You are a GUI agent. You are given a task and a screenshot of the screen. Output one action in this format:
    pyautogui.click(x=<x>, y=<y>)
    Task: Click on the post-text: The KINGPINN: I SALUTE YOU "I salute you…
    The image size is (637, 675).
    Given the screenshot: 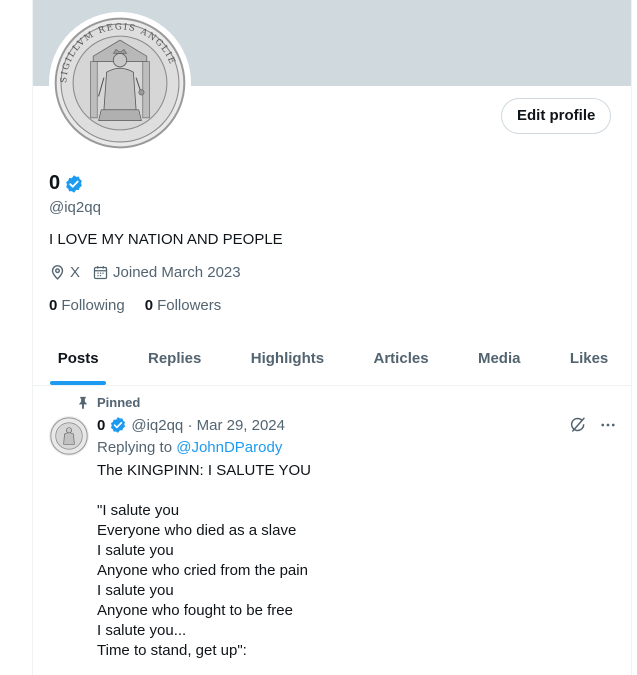 What is the action you would take?
    pyautogui.click(x=204, y=560)
    